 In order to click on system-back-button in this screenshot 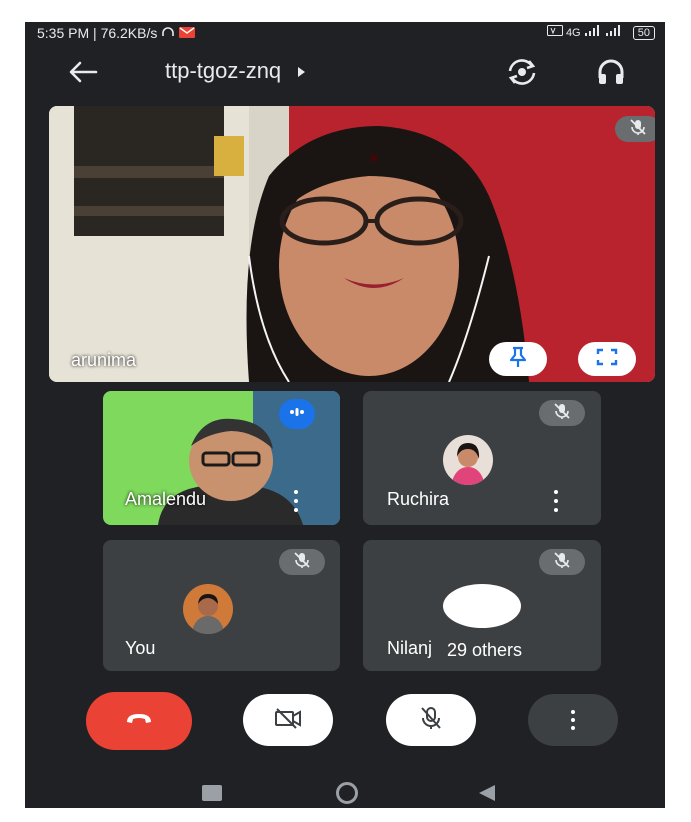, I will do `click(487, 795)`.